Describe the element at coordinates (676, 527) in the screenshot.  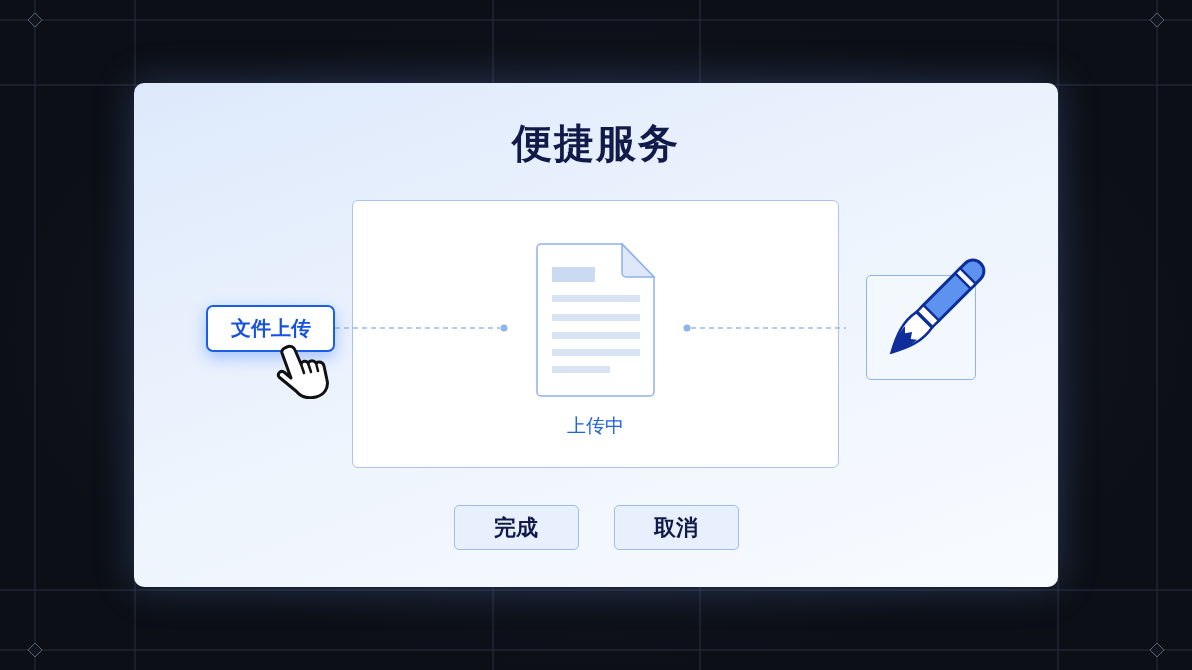
I see `dialog-button: 取消` at that location.